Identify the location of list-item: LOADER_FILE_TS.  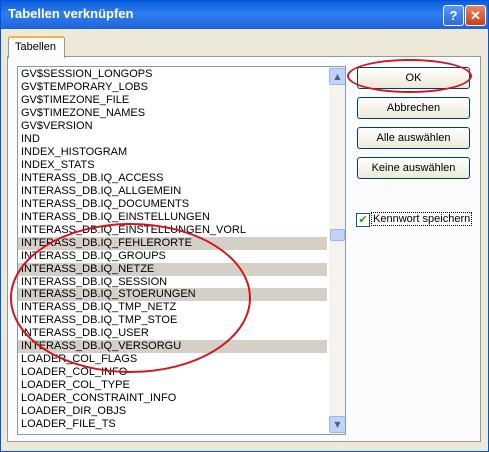
(172, 424).